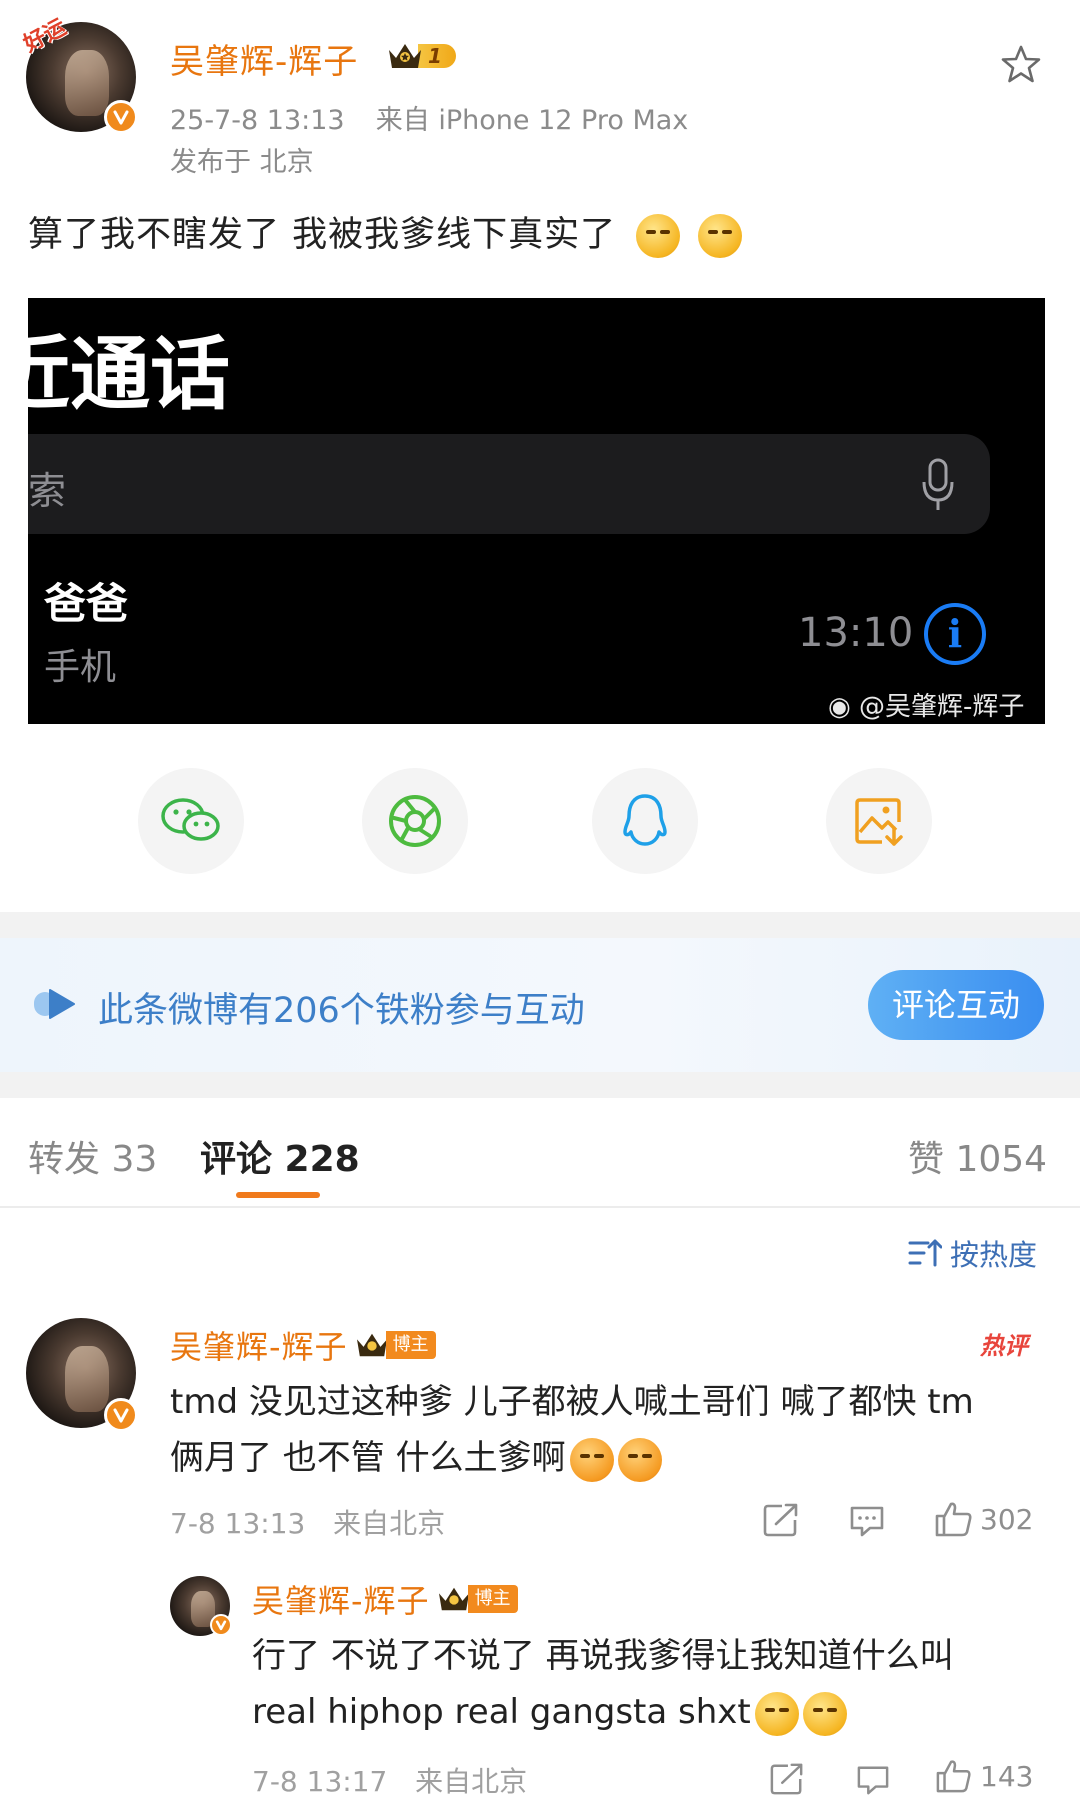 Image resolution: width=1080 pixels, height=1800 pixels. Describe the element at coordinates (129, 374) in the screenshot. I see `recent-calls-title: 近通话` at that location.